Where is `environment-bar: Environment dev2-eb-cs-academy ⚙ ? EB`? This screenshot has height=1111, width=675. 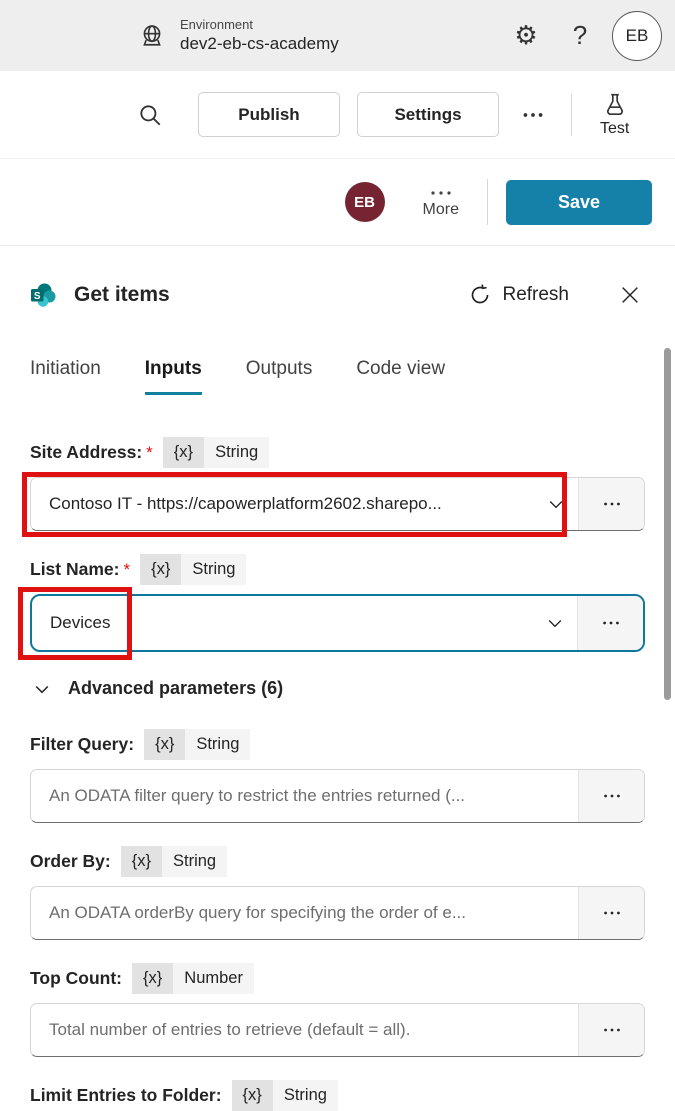 environment-bar: Environment dev2-eb-cs-academy ⚙ ? EB is located at coordinates (337, 35).